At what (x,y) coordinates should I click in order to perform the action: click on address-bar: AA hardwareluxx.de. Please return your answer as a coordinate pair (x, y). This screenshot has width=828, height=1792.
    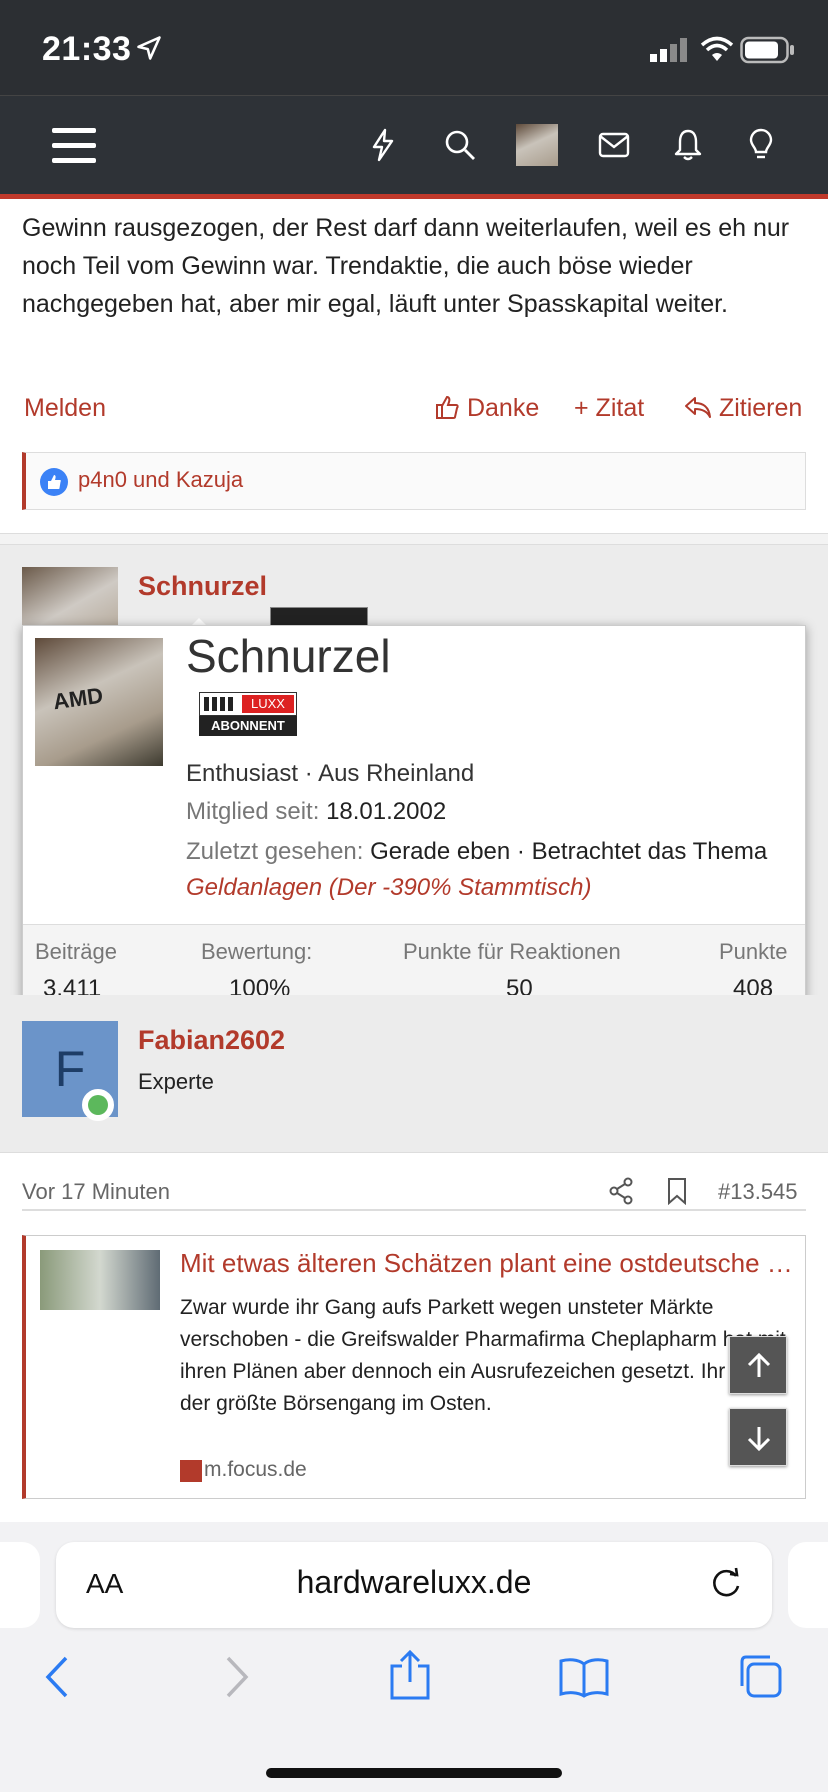
    Looking at the image, I should click on (414, 1585).